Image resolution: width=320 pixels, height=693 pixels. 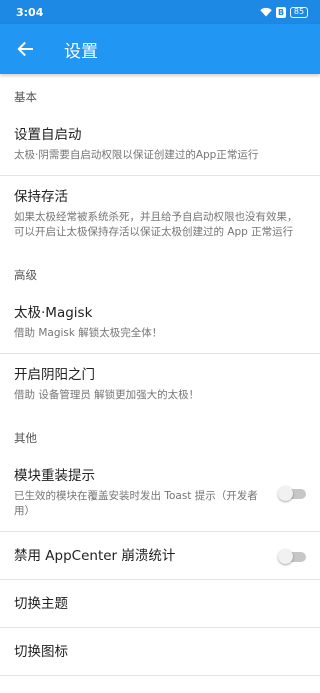 What do you see at coordinates (25, 275) in the screenshot?
I see `section-header-advanced: 高级` at bounding box center [25, 275].